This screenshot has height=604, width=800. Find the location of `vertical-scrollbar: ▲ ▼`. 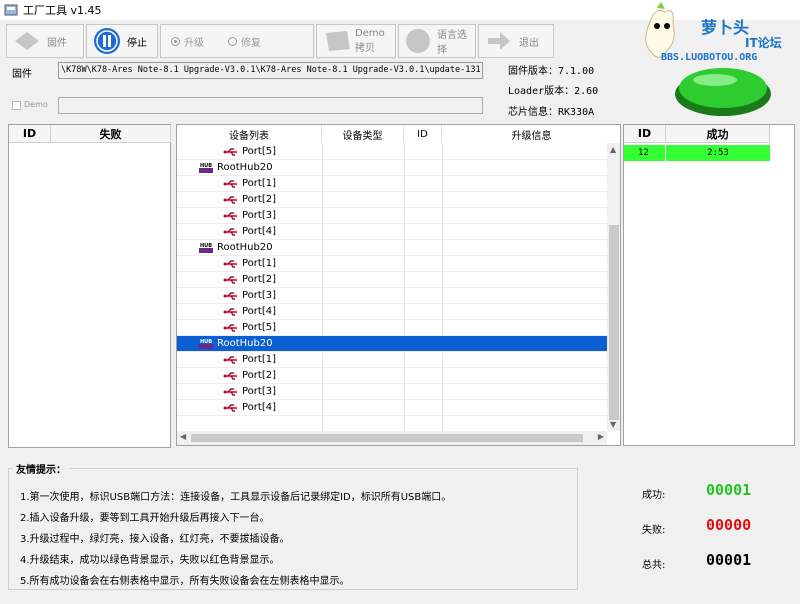

vertical-scrollbar: ▲ ▼ is located at coordinates (613, 287).